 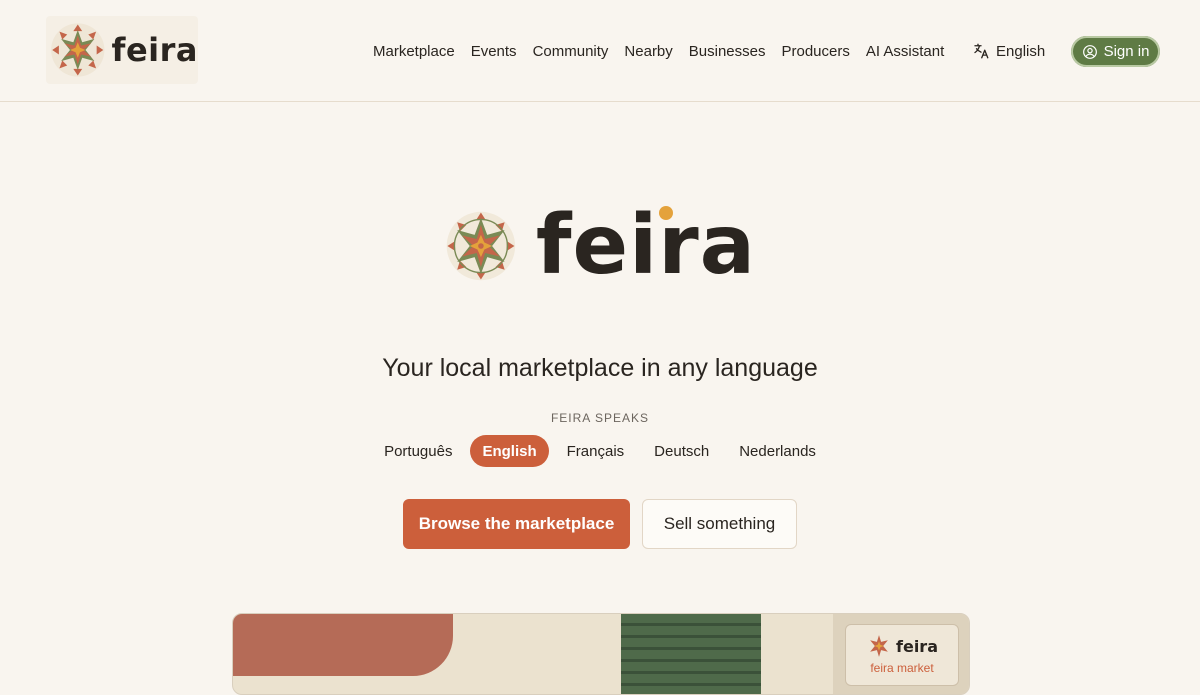 I want to click on feira-speaks-label: FEIRA SPEAKS, so click(x=600, y=418).